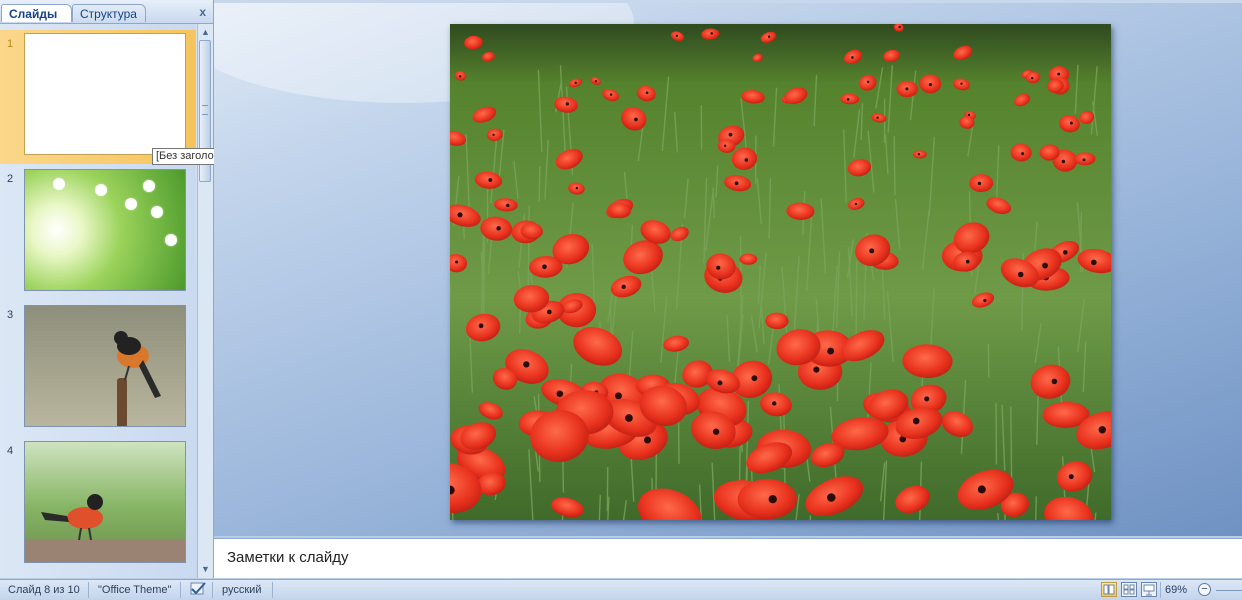 Image resolution: width=1242 pixels, height=600 pixels. I want to click on slide-number: 3, so click(10, 315).